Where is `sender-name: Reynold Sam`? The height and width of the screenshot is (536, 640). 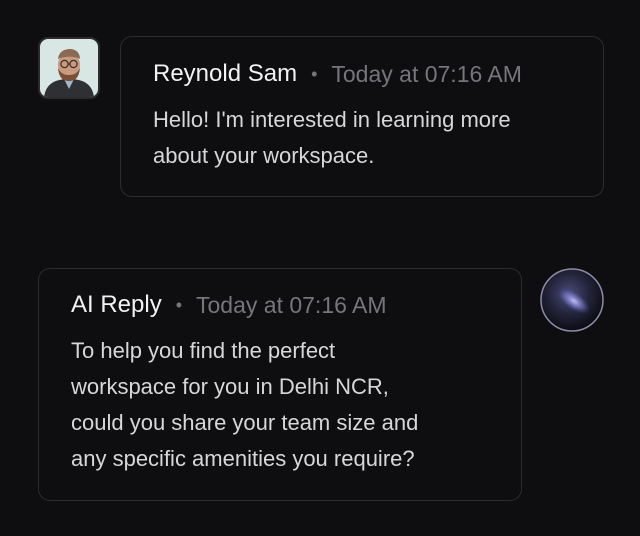
sender-name: Reynold Sam is located at coordinates (225, 73).